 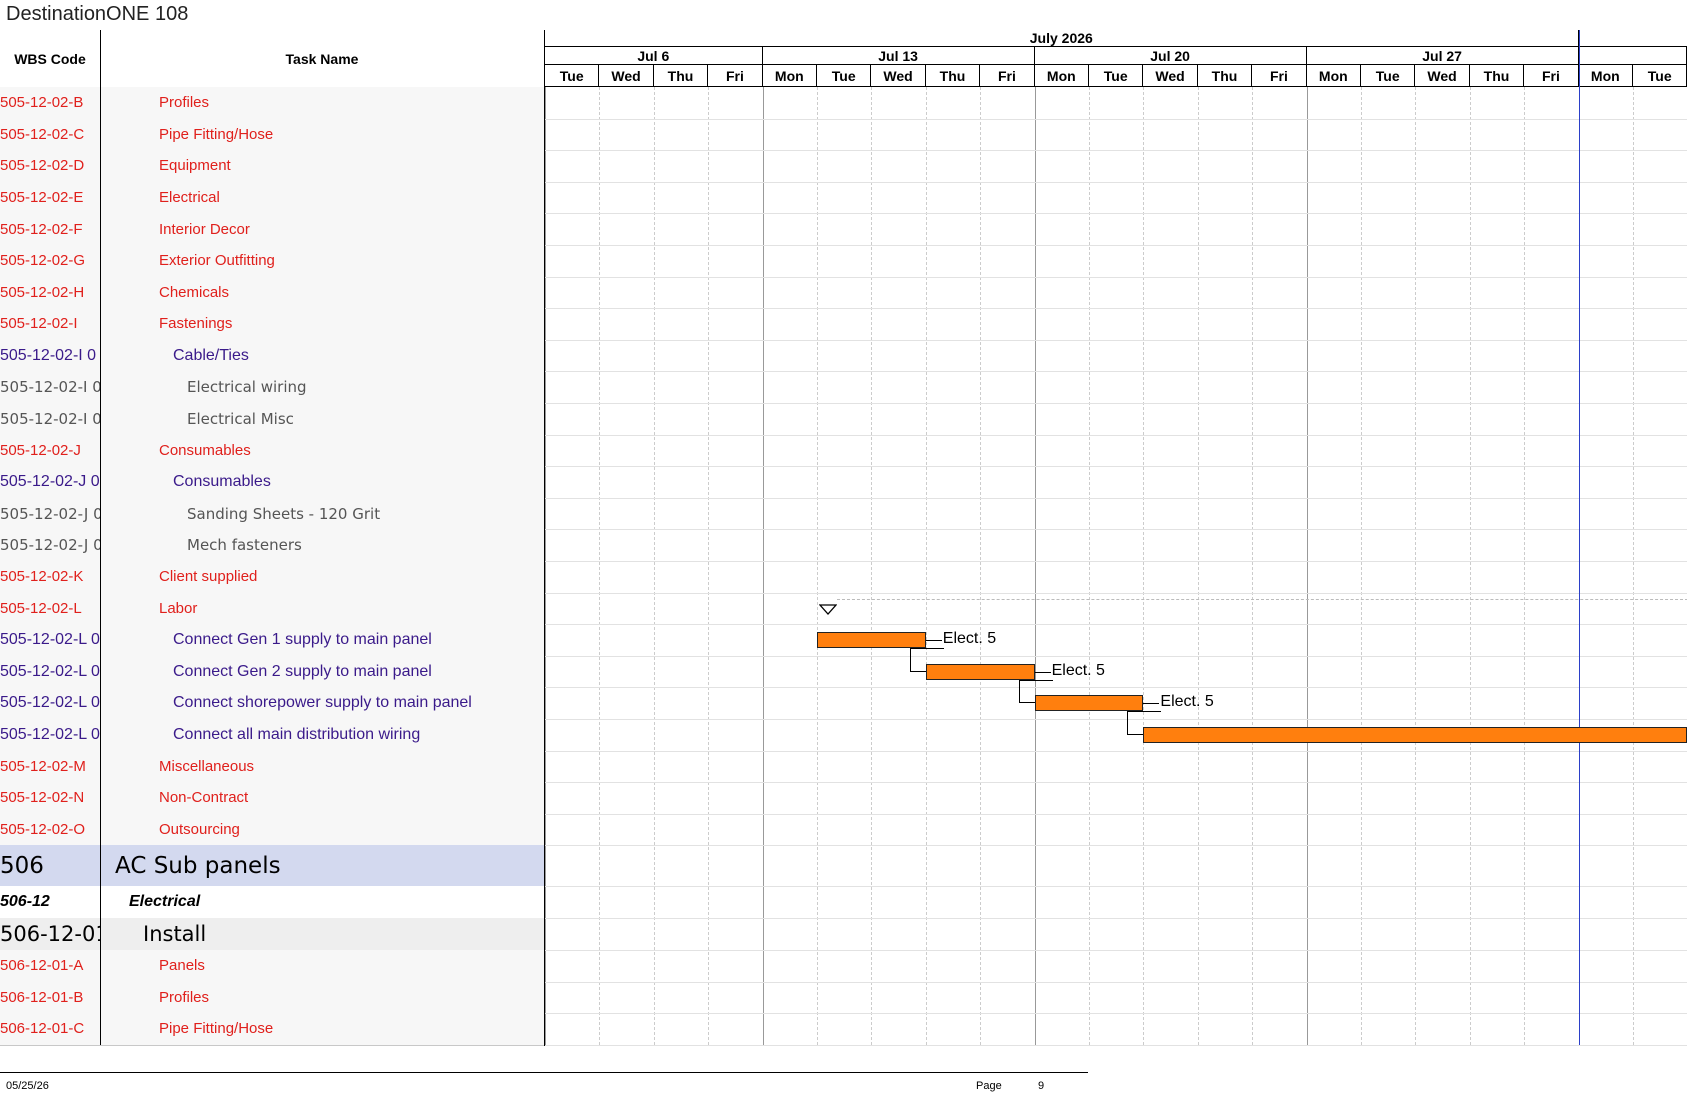 I want to click on table-row: 505-12-02-E Electrical, so click(x=272, y=198).